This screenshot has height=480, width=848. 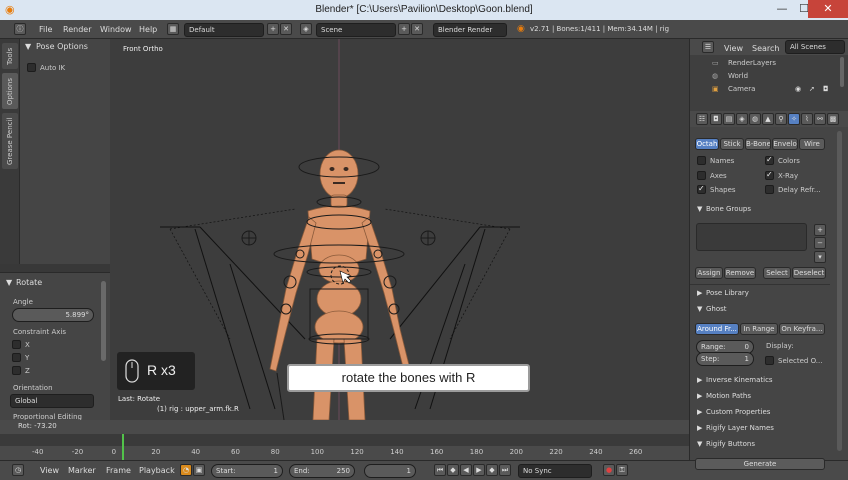 I want to click on visibility-eye-icon: ◉, so click(x=798, y=89).